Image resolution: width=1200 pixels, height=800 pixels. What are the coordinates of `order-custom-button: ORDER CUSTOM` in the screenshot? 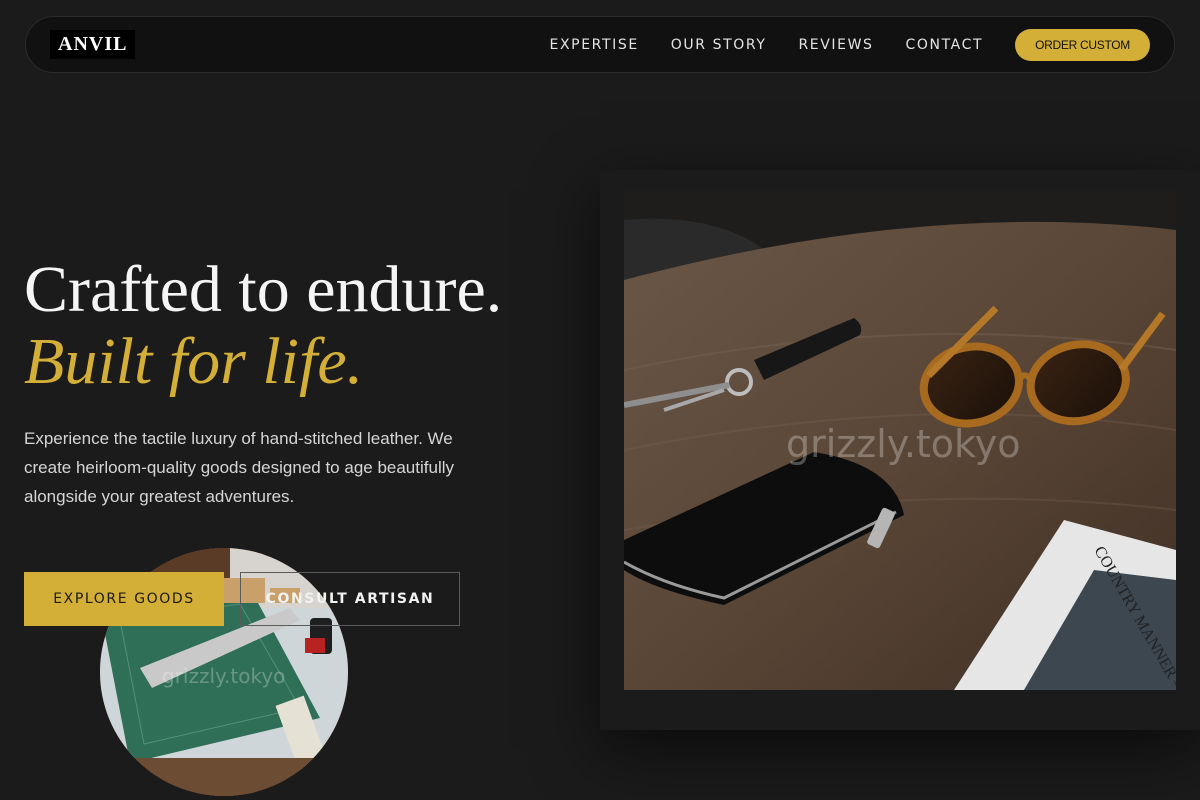 It's located at (1082, 44).